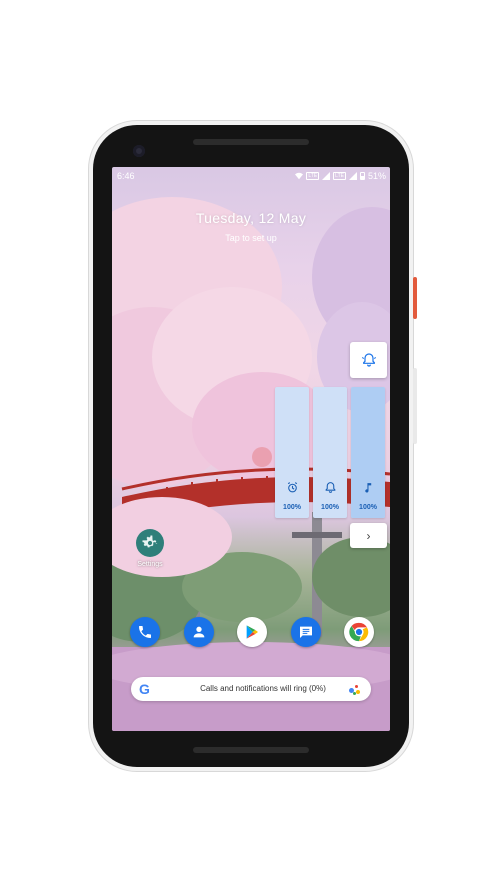 This screenshot has width=500, height=889. What do you see at coordinates (251, 142) in the screenshot?
I see `top-speaker` at bounding box center [251, 142].